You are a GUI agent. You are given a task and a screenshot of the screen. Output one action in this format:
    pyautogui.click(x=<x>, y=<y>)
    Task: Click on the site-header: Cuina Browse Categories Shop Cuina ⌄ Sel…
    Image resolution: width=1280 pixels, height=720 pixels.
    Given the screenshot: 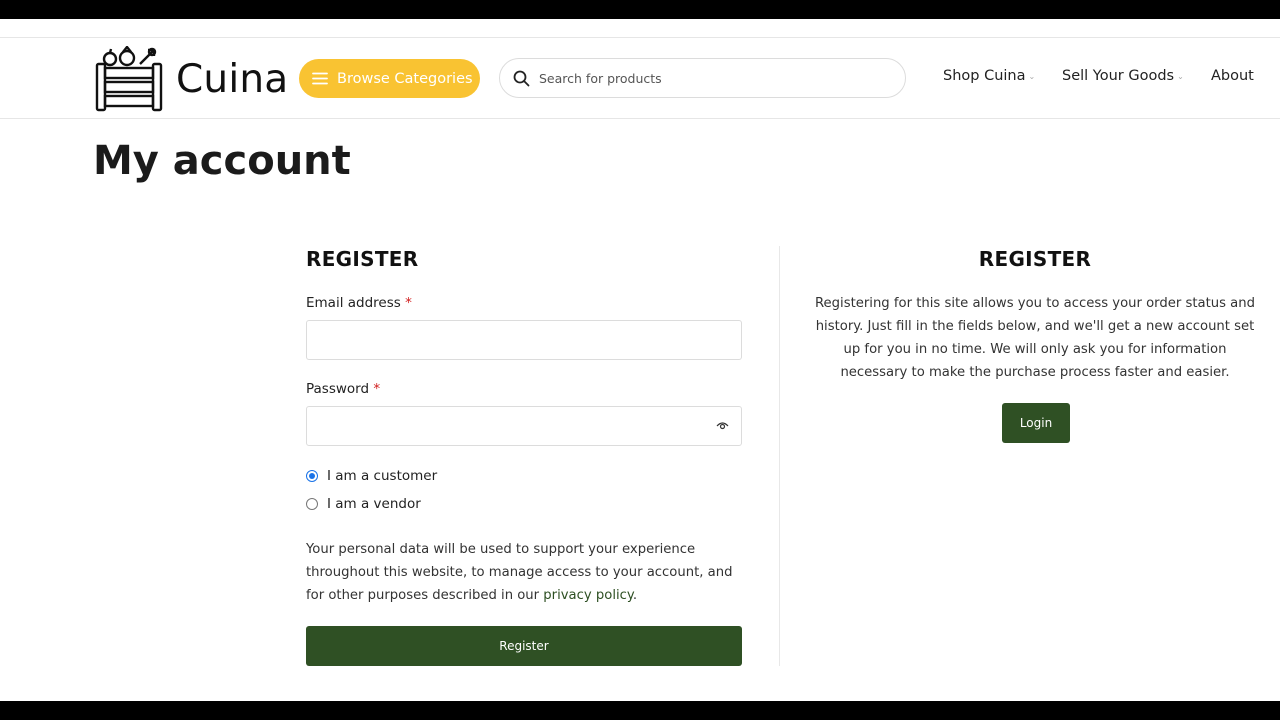 What is the action you would take?
    pyautogui.click(x=640, y=78)
    